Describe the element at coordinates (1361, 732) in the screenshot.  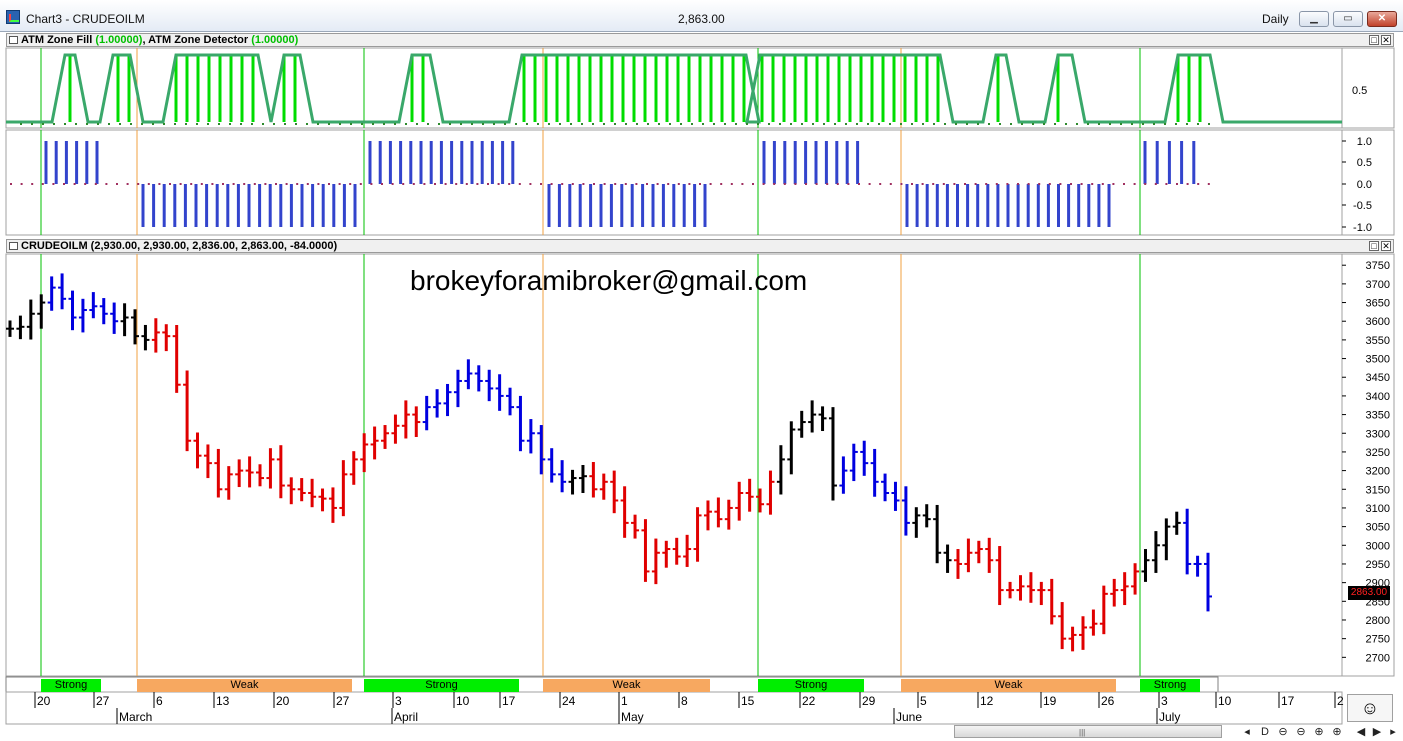
I see `scroll-left-icon: ◀` at that location.